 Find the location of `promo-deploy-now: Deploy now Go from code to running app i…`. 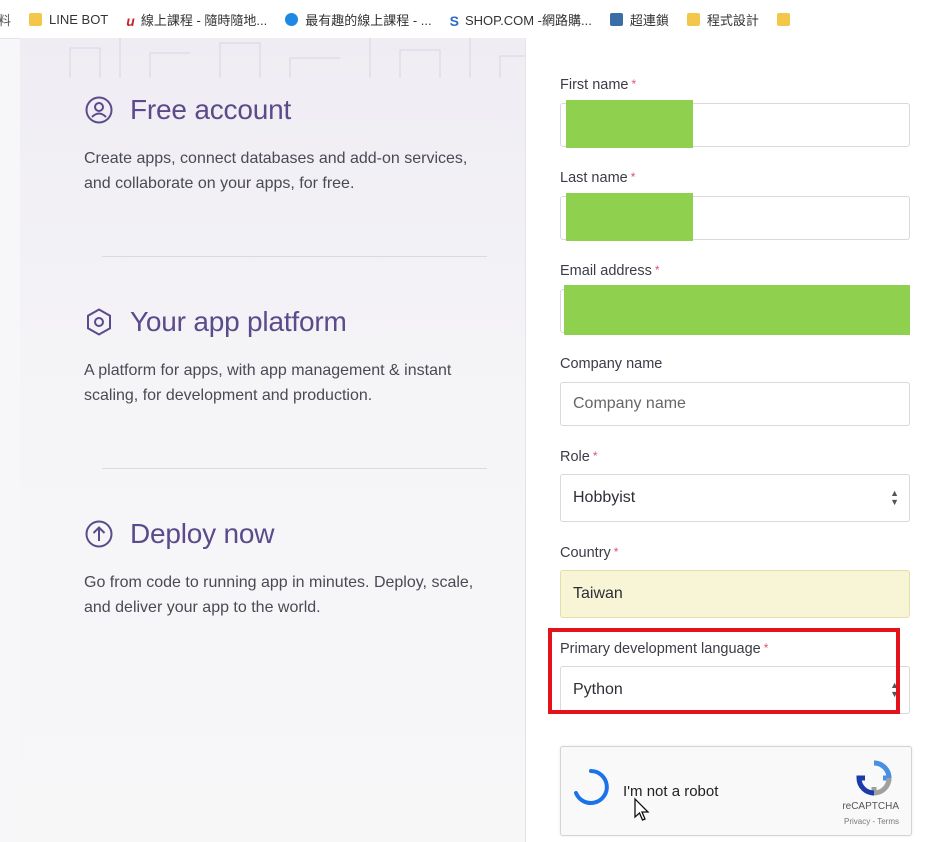

promo-deploy-now: Deploy now Go from code to running app i… is located at coordinates (284, 569).